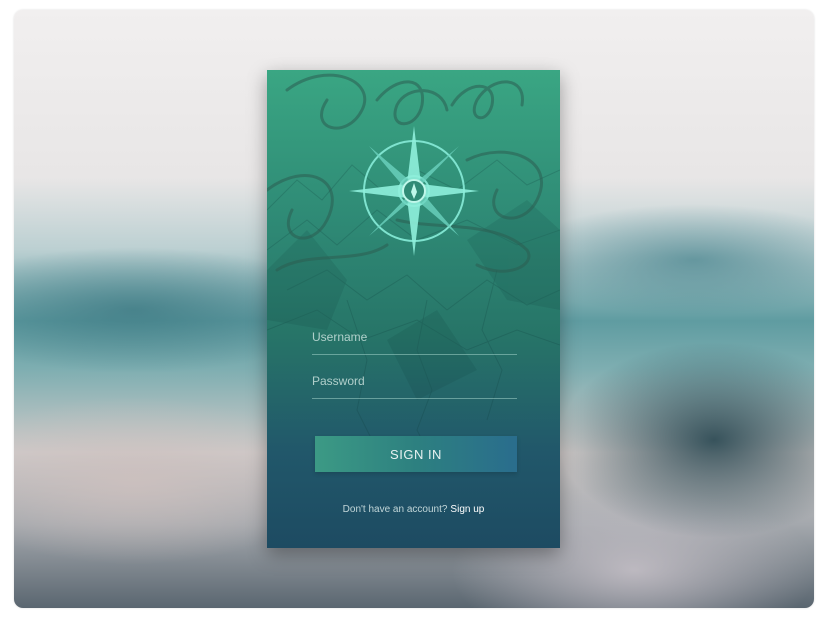  I want to click on password-input, so click(414, 381).